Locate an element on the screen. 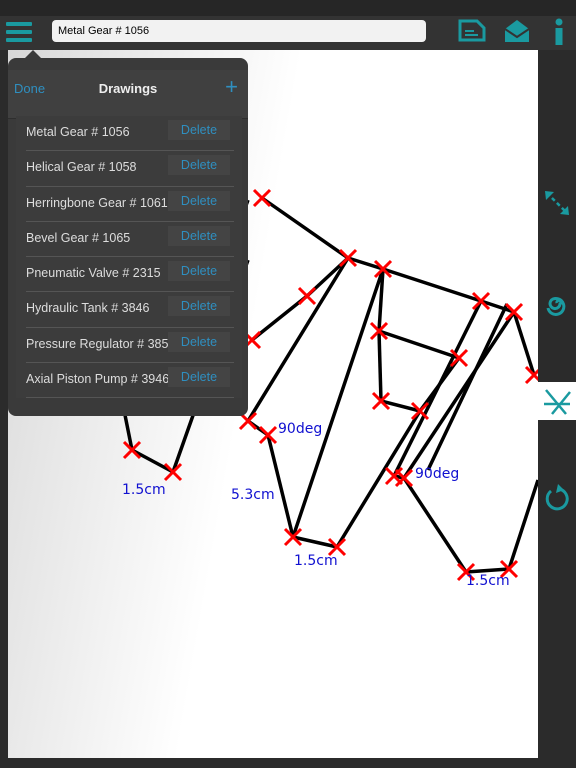 The height and width of the screenshot is (768, 576). right-toolbar is located at coordinates (557, 409).